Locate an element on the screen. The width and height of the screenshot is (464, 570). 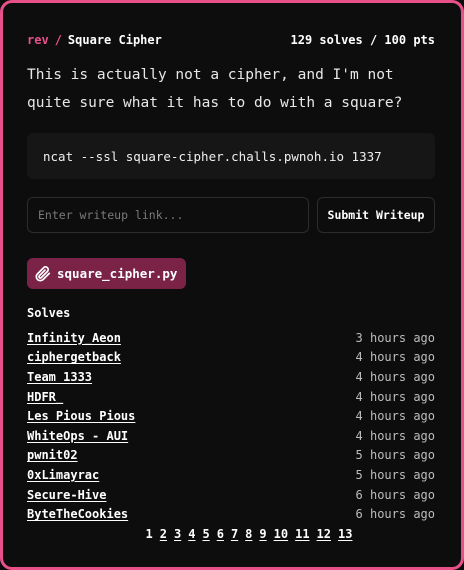
page-link: 4 is located at coordinates (191, 534).